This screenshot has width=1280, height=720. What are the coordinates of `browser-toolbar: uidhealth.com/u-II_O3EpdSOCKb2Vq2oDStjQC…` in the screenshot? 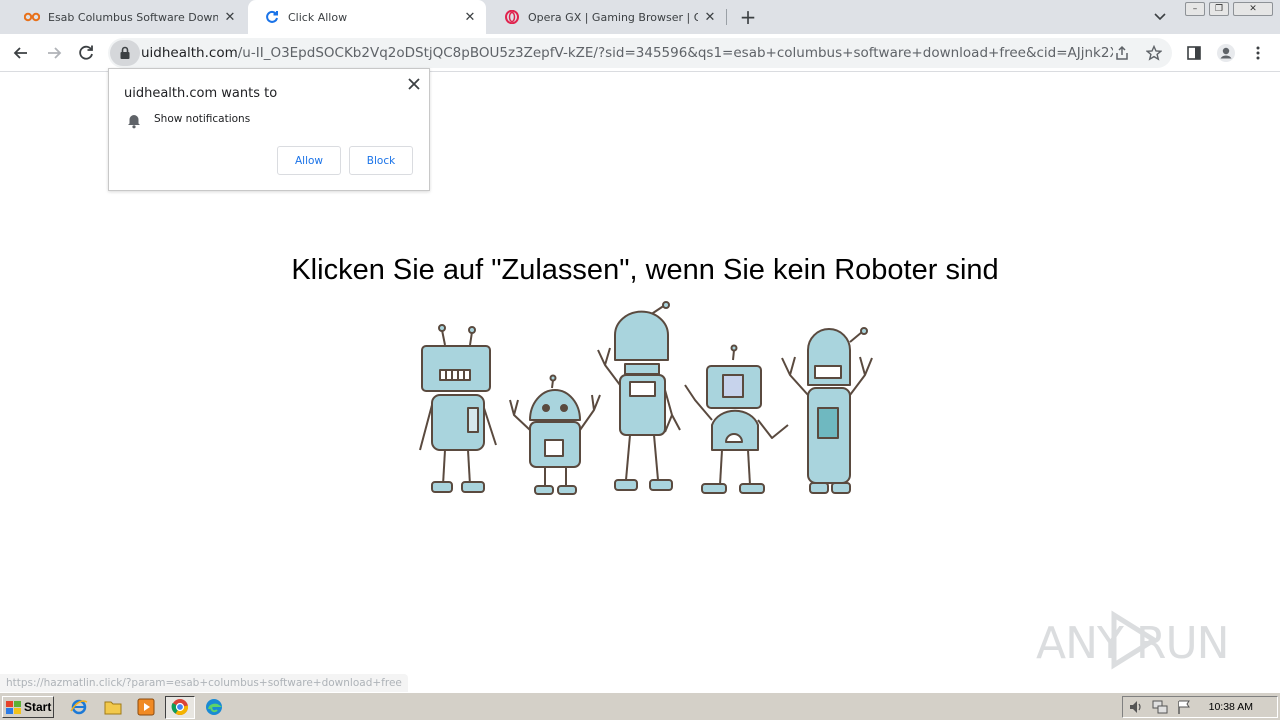 It's located at (640, 53).